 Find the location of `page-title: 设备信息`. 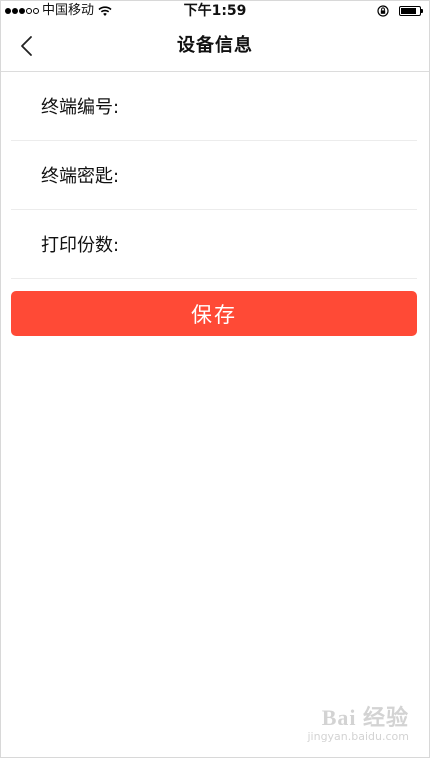

page-title: 设备信息 is located at coordinates (215, 45).